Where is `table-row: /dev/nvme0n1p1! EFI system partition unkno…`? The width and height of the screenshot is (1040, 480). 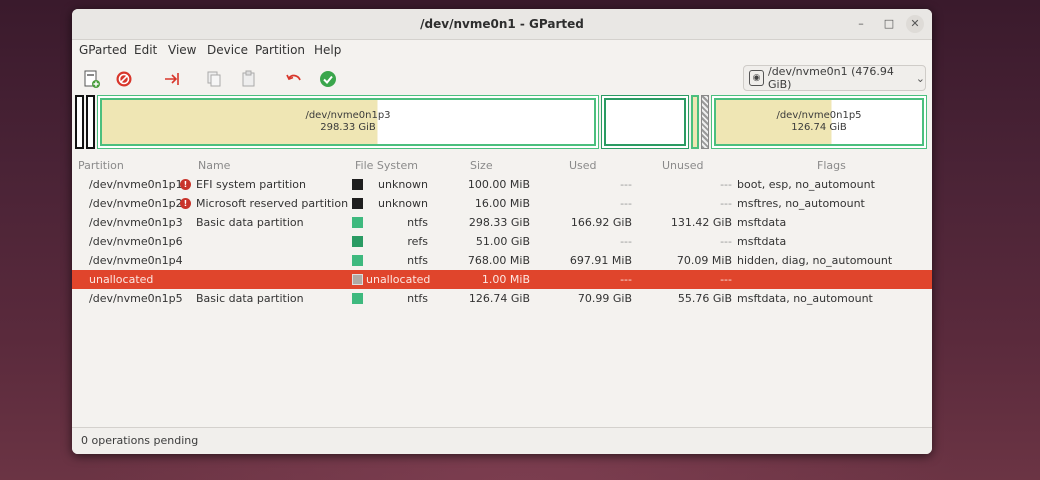 table-row: /dev/nvme0n1p1! EFI system partition unkno… is located at coordinates (502, 184).